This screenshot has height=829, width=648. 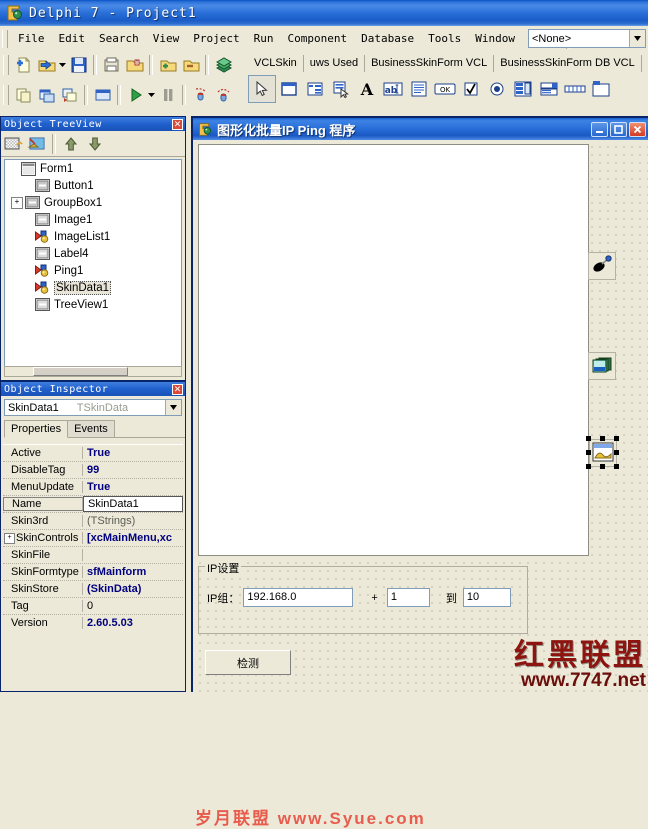 I want to click on pause-button, so click(x=167, y=95).